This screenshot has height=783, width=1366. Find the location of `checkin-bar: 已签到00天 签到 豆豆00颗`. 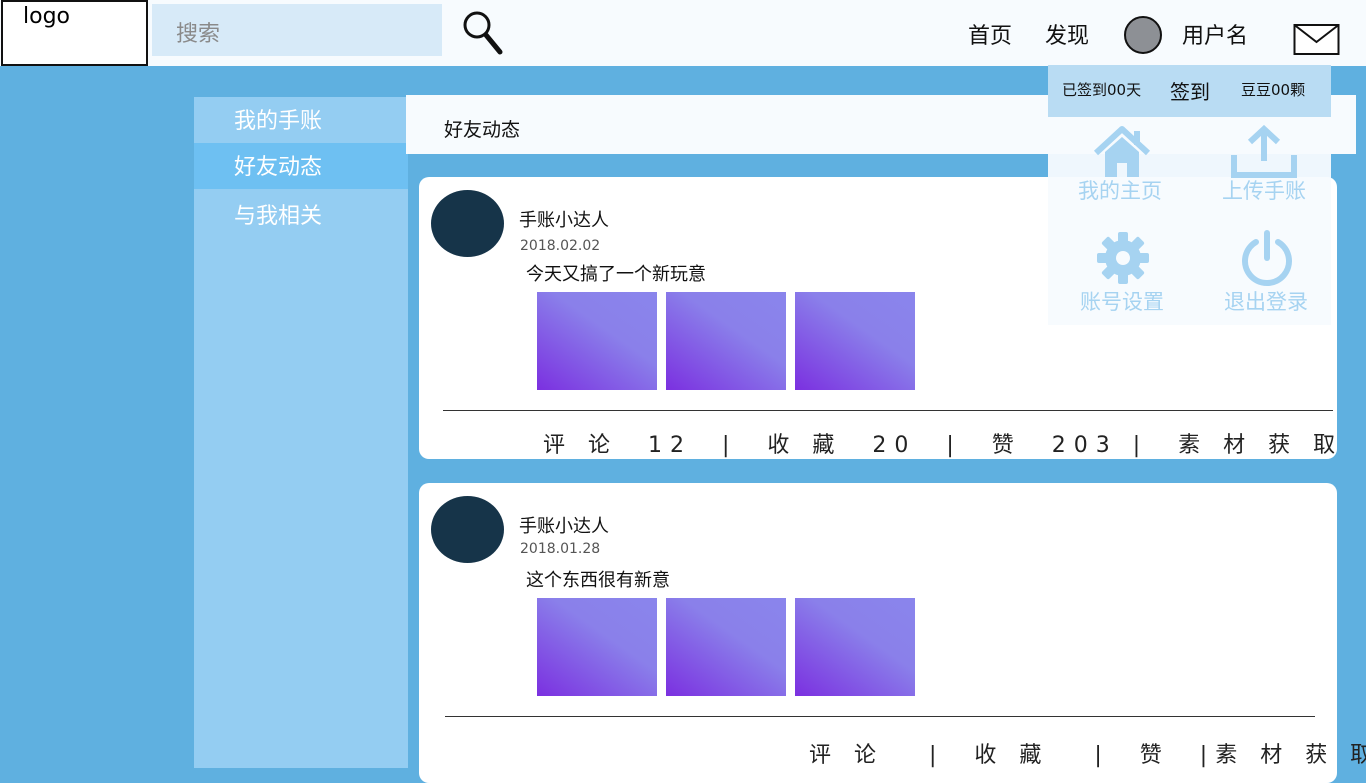

checkin-bar: 已签到00天 签到 豆豆00颗 is located at coordinates (1189, 91).